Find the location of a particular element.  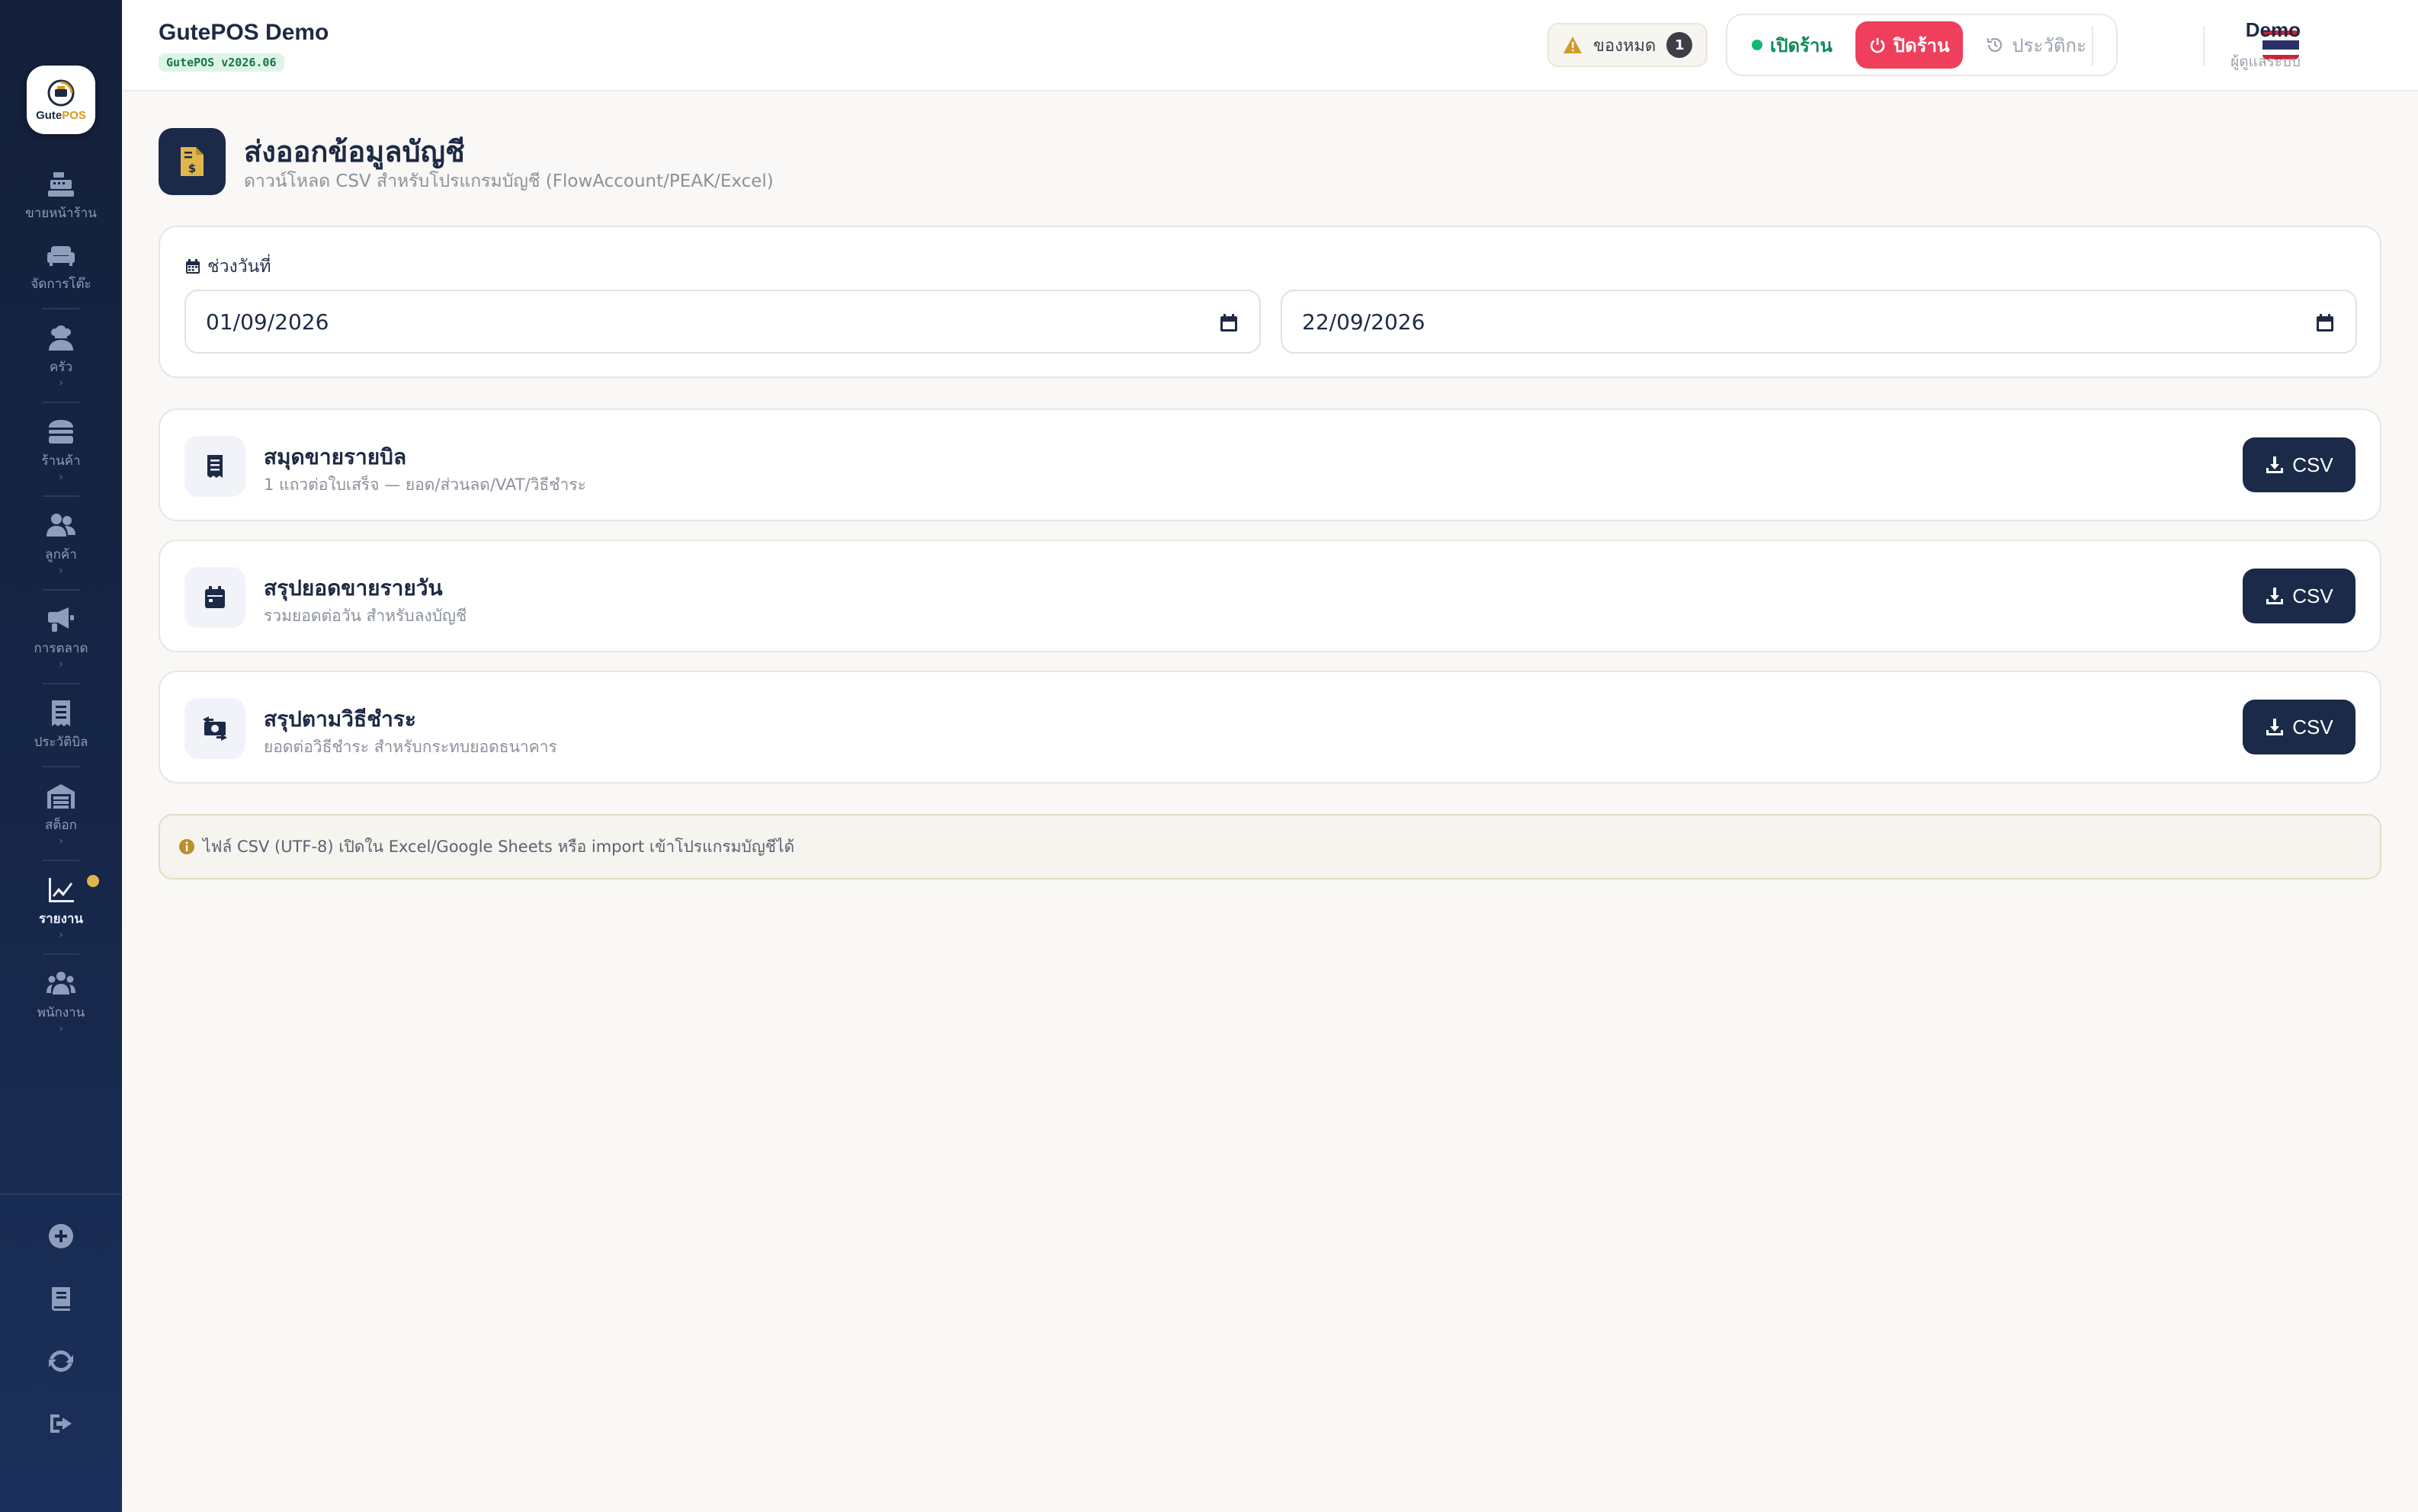

sidebar-item-label: สต็อก is located at coordinates (61, 825).